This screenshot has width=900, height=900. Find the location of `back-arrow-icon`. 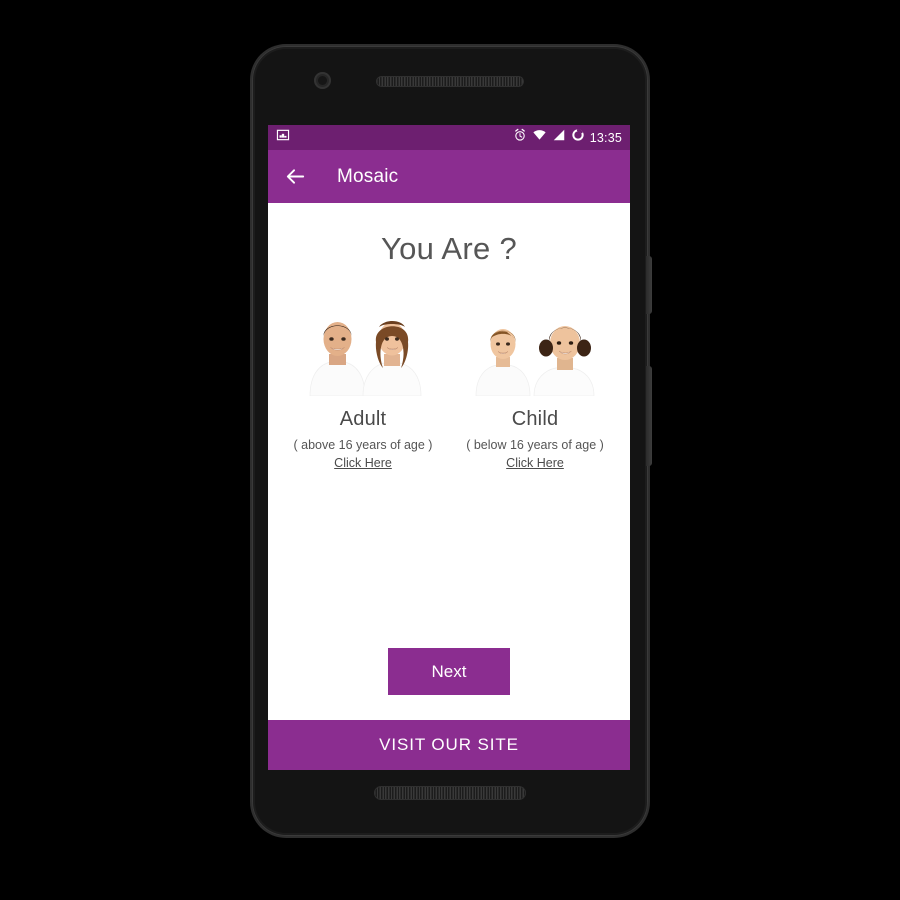

back-arrow-icon is located at coordinates (295, 176).